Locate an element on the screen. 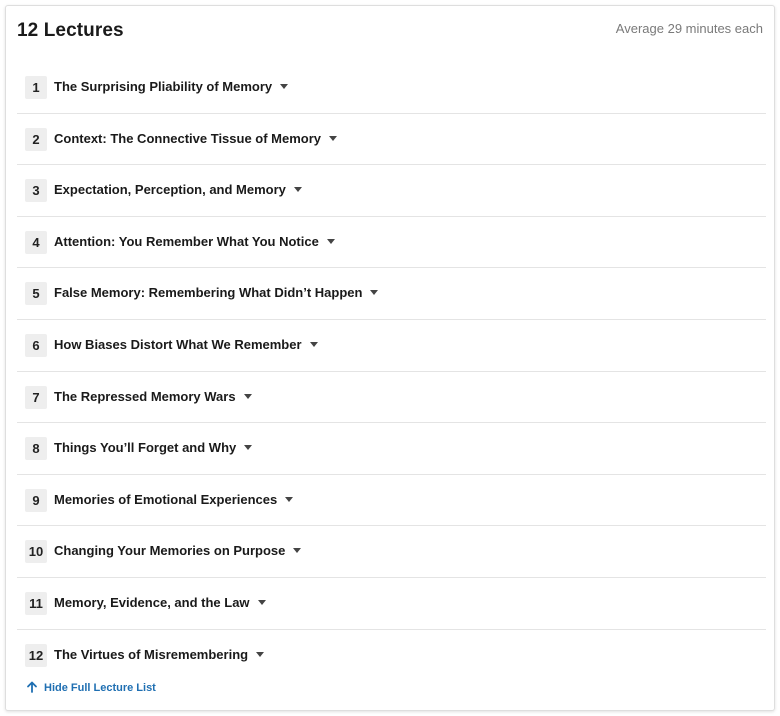 Image resolution: width=780 pixels, height=716 pixels. lecture-number-badge: 7 is located at coordinates (36, 397).